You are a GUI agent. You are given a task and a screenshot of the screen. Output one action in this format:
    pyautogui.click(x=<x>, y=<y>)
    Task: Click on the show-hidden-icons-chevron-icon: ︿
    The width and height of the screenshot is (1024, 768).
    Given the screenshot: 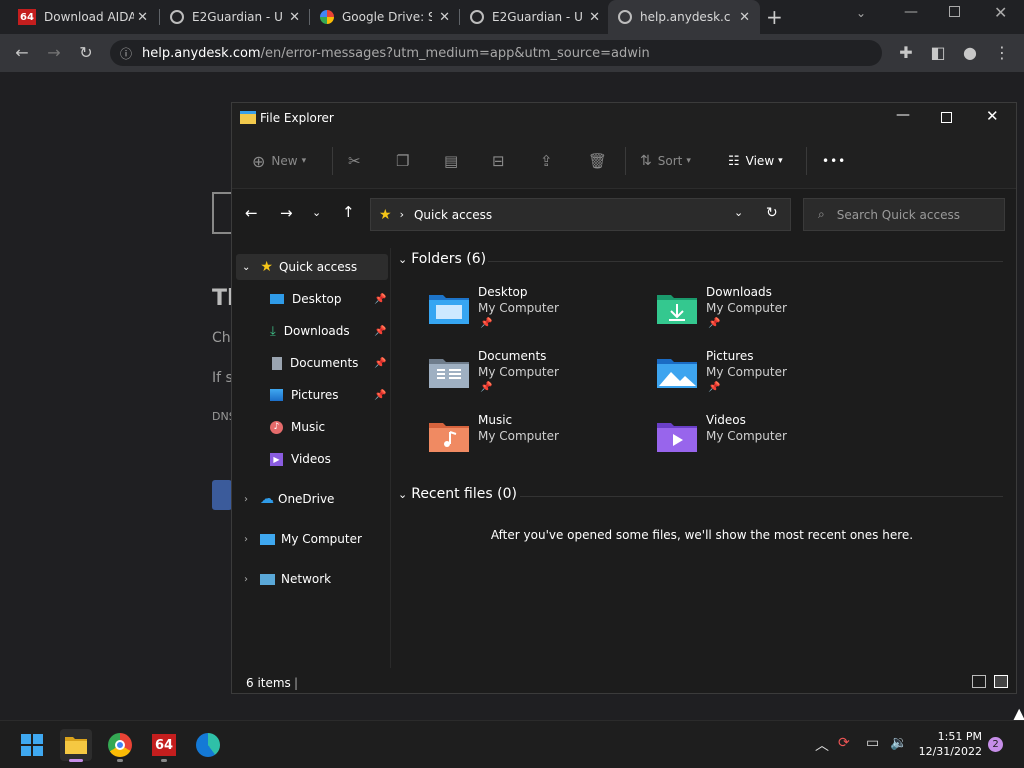 What is the action you would take?
    pyautogui.click(x=822, y=745)
    